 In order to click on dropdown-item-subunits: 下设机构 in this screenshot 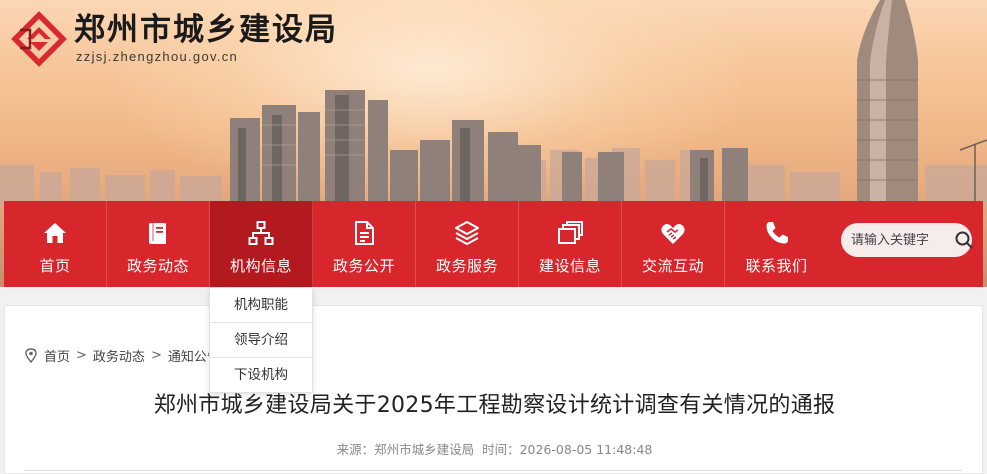, I will do `click(261, 375)`.